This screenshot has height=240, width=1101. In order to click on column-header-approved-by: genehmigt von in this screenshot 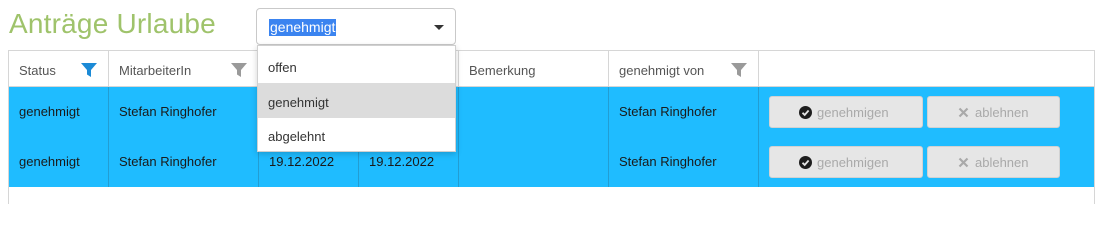, I will do `click(684, 69)`.